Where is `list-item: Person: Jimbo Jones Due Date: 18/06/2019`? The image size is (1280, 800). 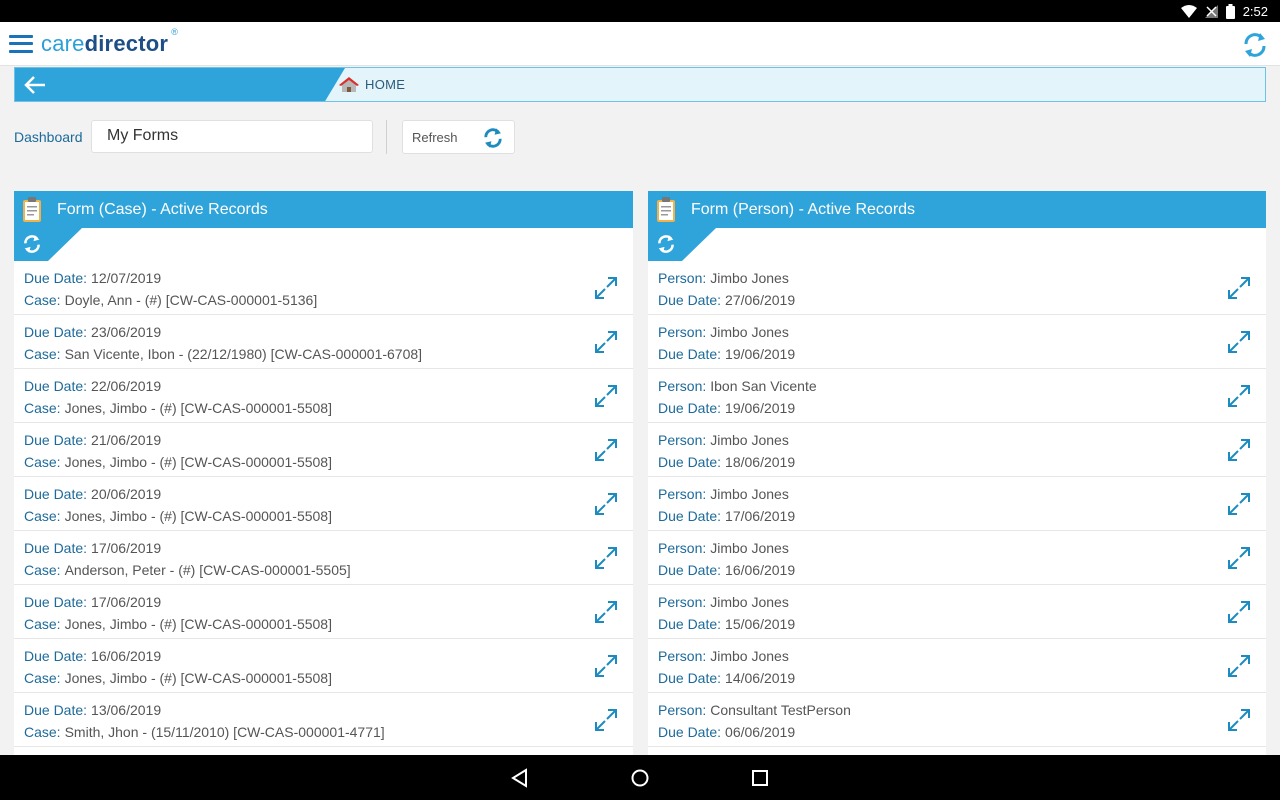 list-item: Person: Jimbo Jones Due Date: 18/06/2019 is located at coordinates (957, 450).